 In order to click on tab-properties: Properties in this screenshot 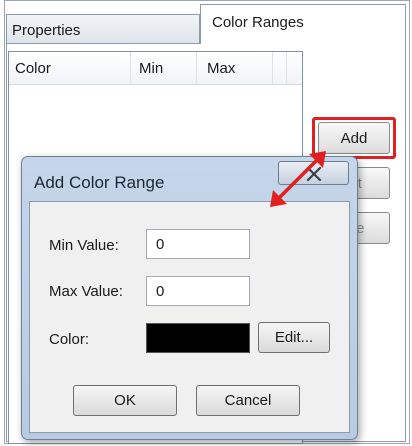, I will do `click(103, 29)`.